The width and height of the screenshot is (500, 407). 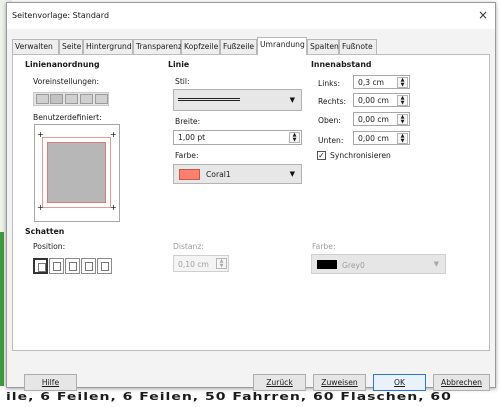 I want to click on padding-left-field: 0,3 cm ▲ ▼, so click(x=381, y=82).